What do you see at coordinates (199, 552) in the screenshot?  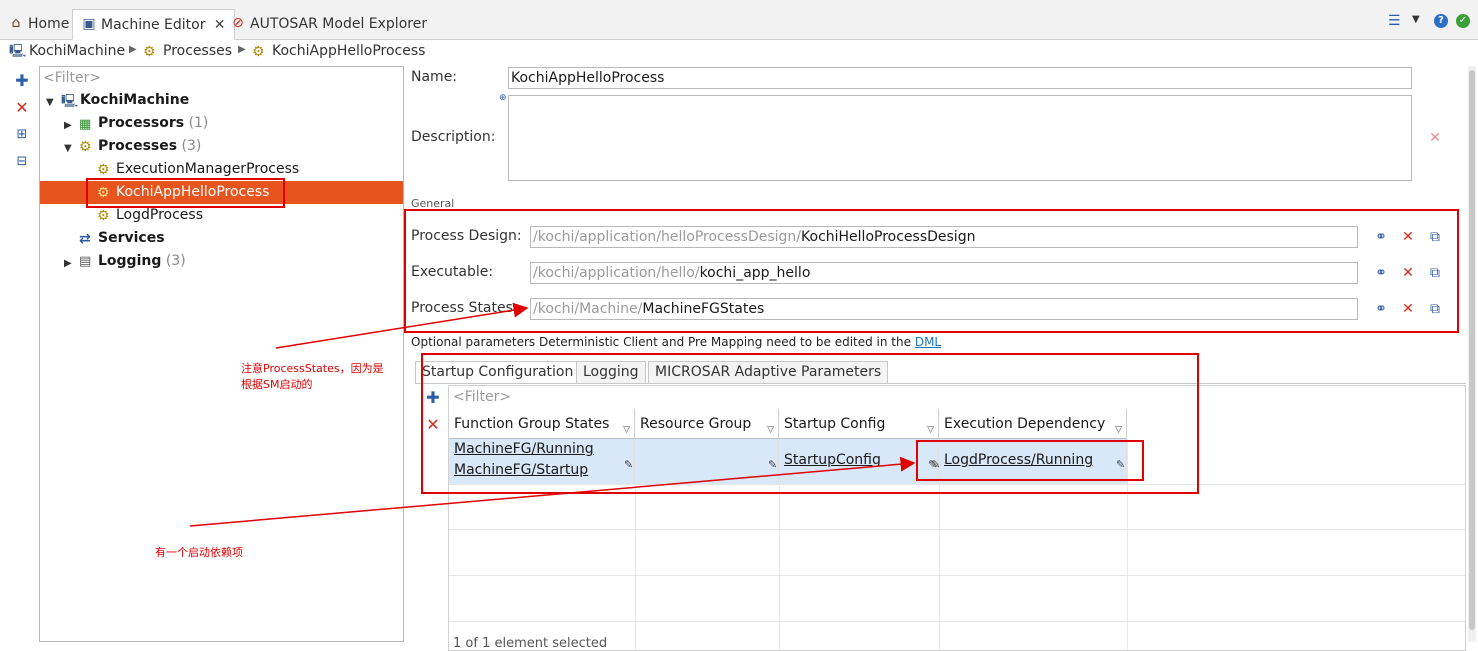 I see `annotation-note-dependency: 有一个启动依赖项` at bounding box center [199, 552].